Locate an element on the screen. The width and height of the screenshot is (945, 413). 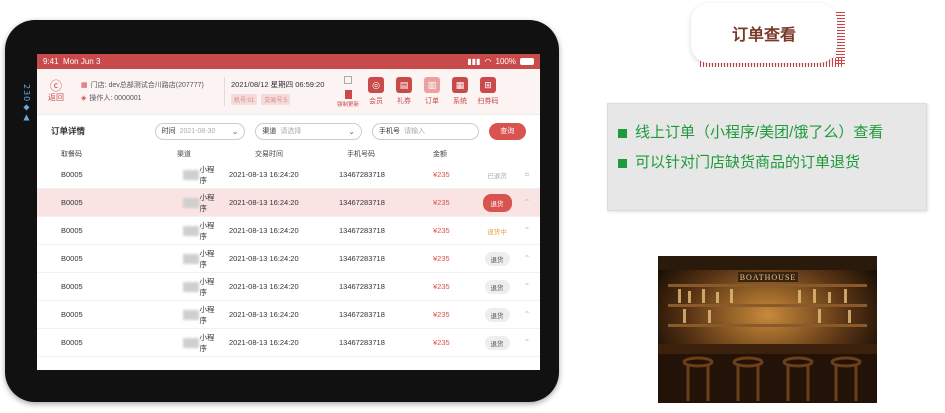
toolbar: ◎ 会员 ▤ 礼券 ▥ 订单 ▦ 系统 ⊞ 扫券码 is located at coordinates (430, 91).